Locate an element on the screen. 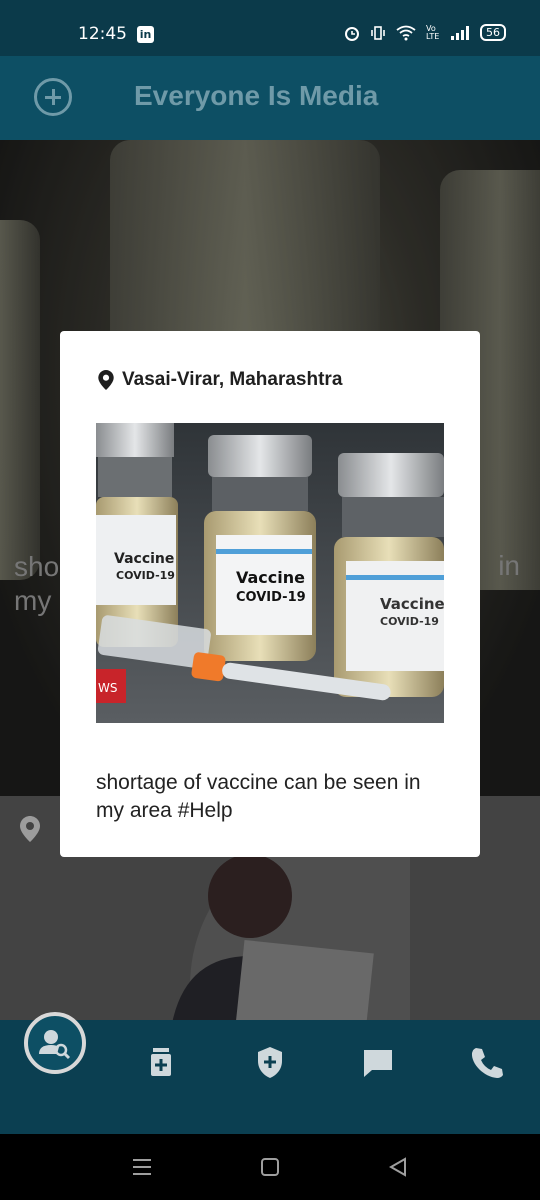  nav-item-medicine is located at coordinates (161, 1062).